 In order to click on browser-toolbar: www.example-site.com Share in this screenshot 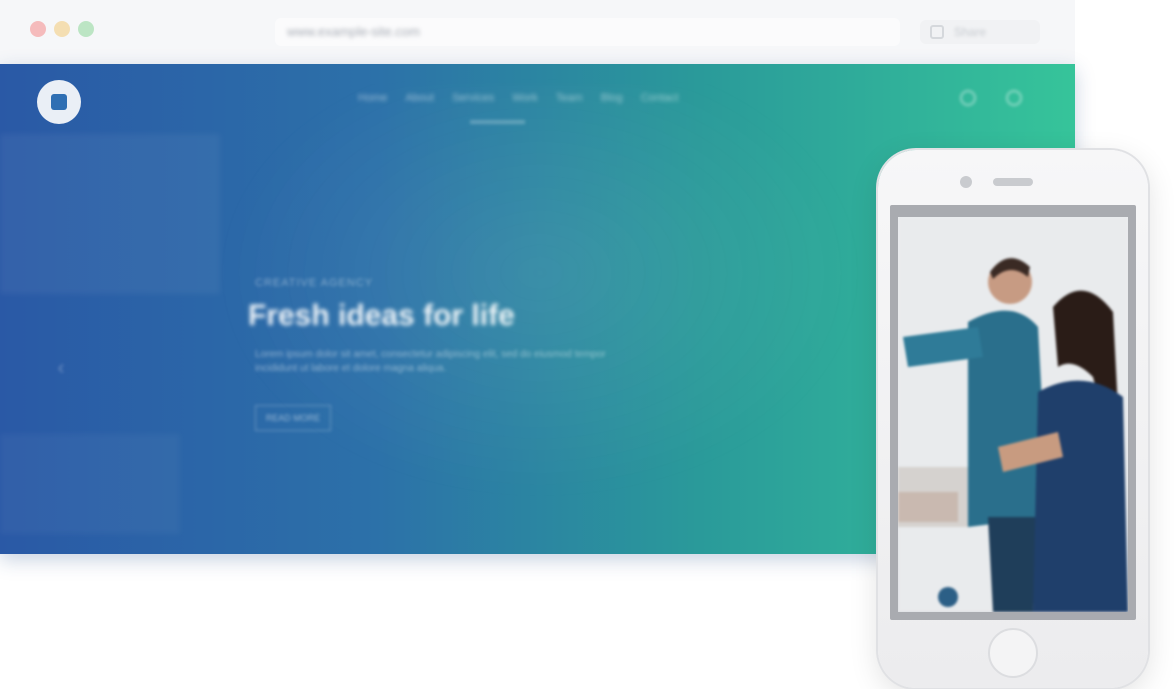, I will do `click(537, 32)`.